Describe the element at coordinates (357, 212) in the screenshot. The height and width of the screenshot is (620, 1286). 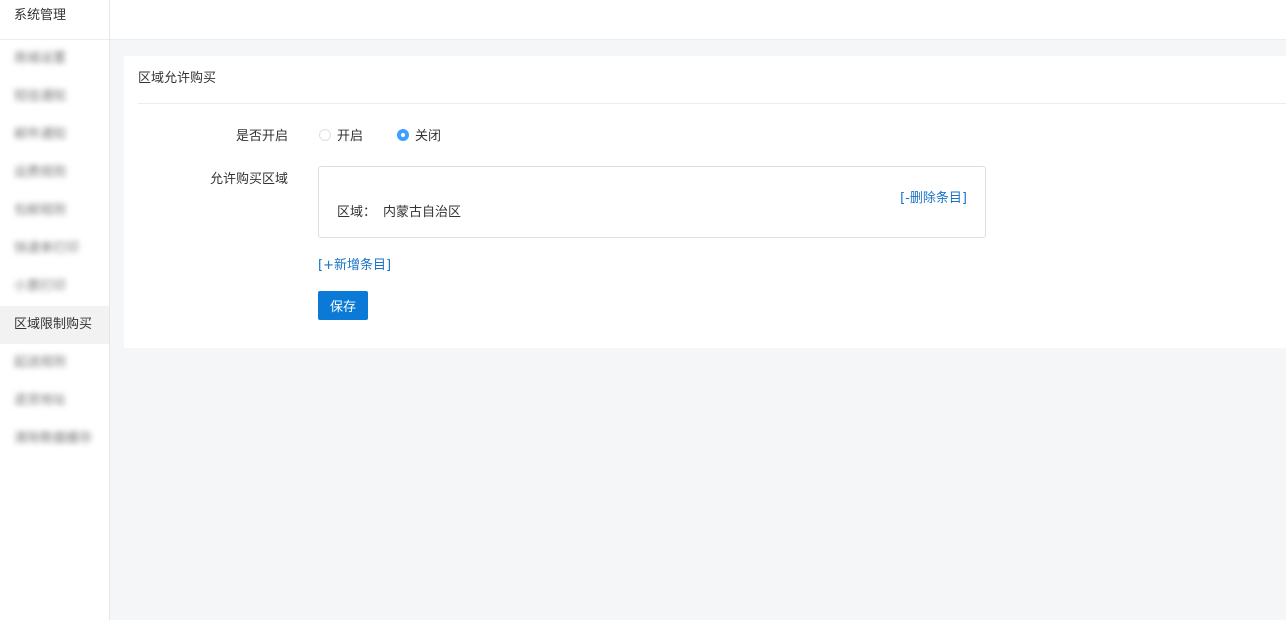
I see `region-prefix: 区域：` at that location.